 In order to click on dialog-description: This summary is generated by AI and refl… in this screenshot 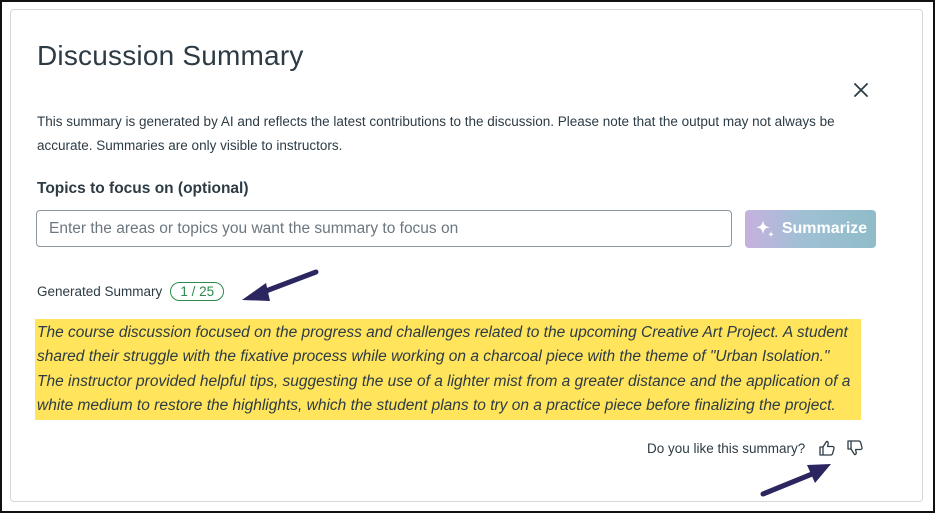, I will do `click(436, 133)`.